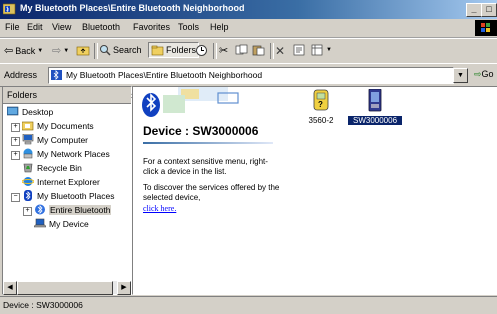 This screenshot has height=314, width=497. Describe the element at coordinates (375, 100) in the screenshot. I see `pda-device-icon` at that location.